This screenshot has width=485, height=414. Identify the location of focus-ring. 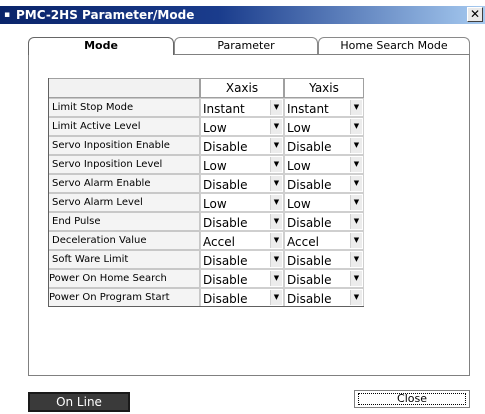
(412, 399).